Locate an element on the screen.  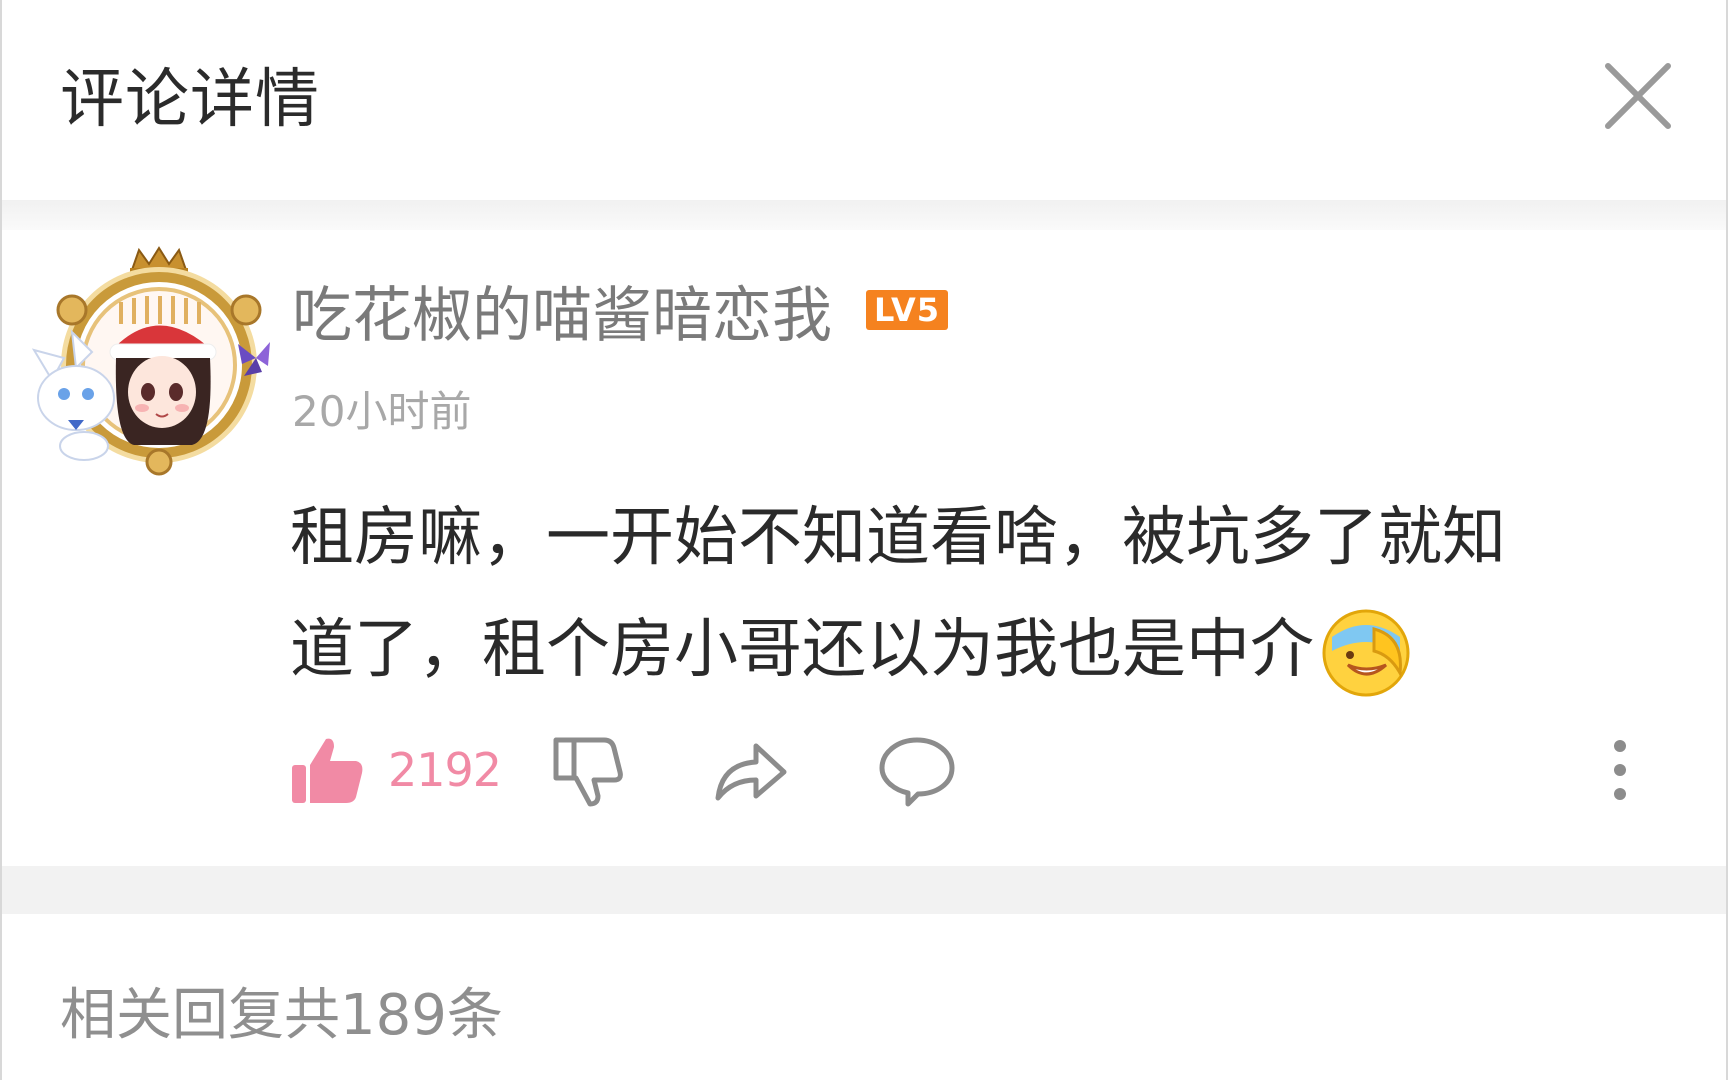
comment-actions: 2192 is located at coordinates (965, 770).